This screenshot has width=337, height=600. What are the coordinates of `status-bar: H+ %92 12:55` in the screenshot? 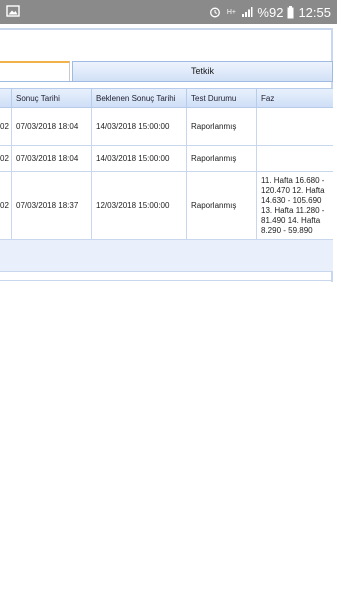 It's located at (168, 12).